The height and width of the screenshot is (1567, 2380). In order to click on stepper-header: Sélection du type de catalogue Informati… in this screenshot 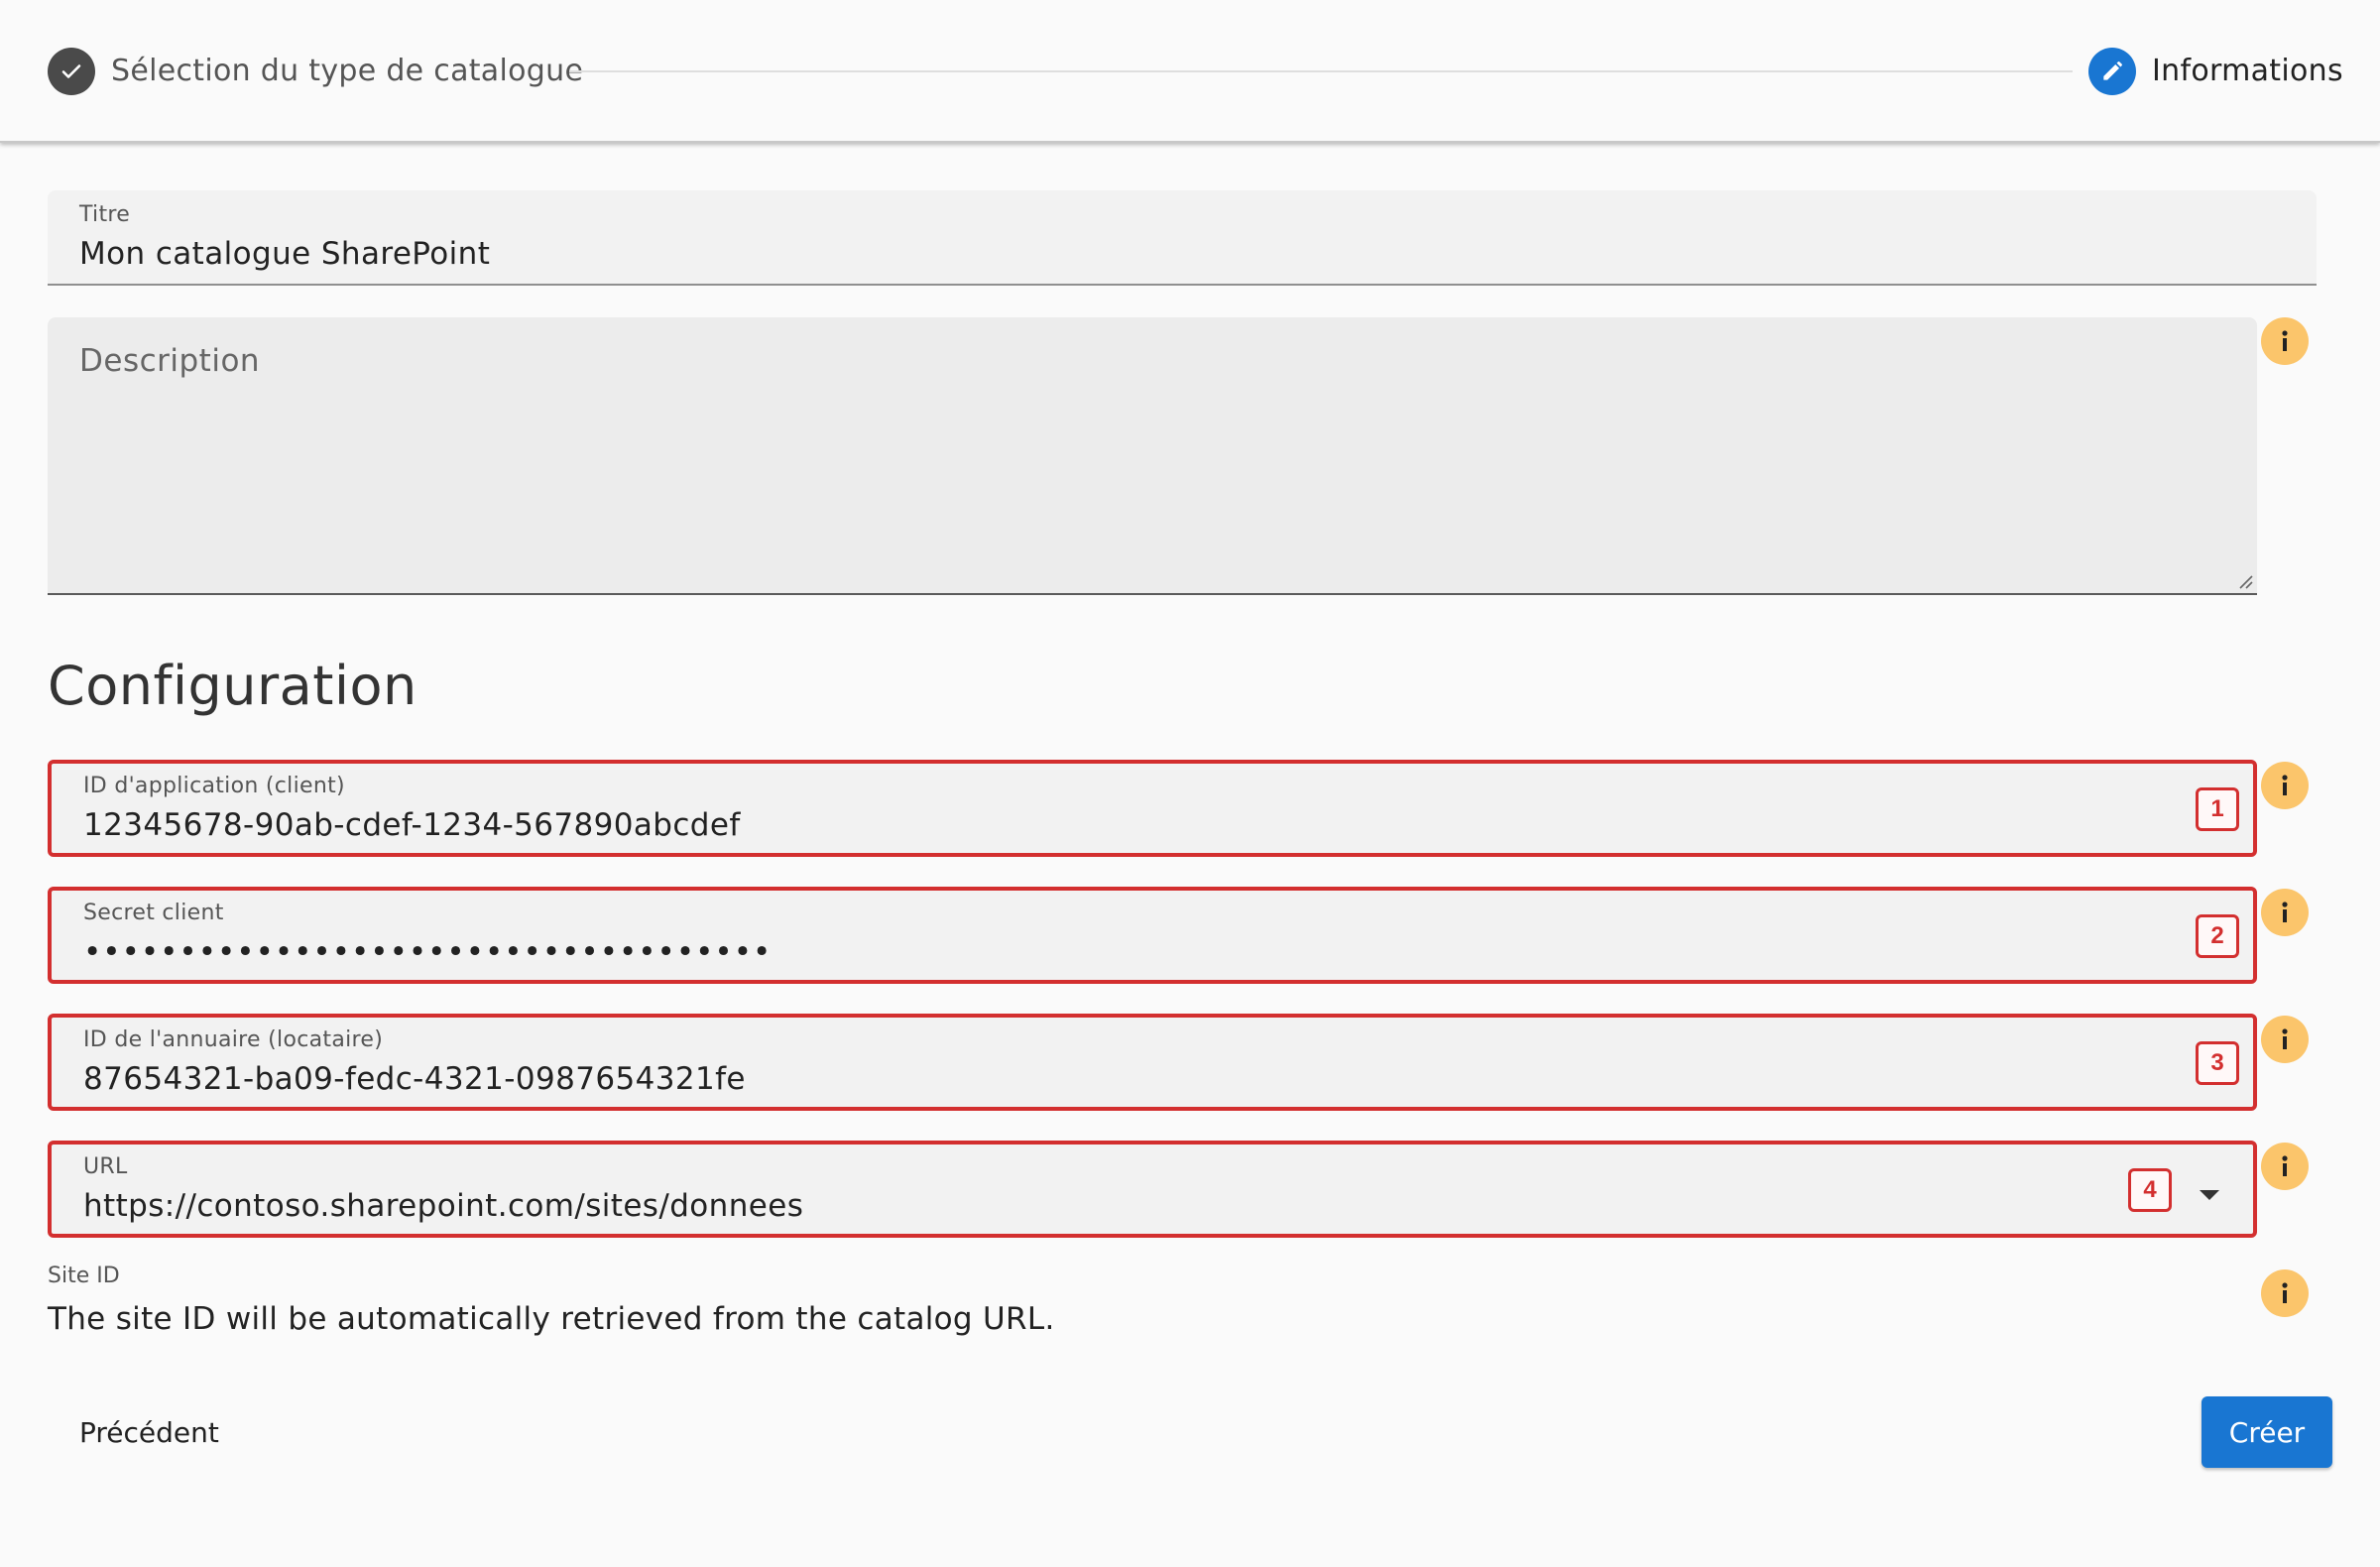, I will do `click(1190, 71)`.